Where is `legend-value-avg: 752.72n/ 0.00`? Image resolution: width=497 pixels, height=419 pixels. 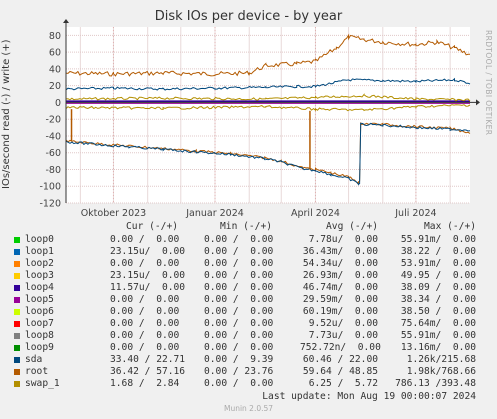
legend-value-avg: 752.72n/ 0.00 is located at coordinates (340, 347).